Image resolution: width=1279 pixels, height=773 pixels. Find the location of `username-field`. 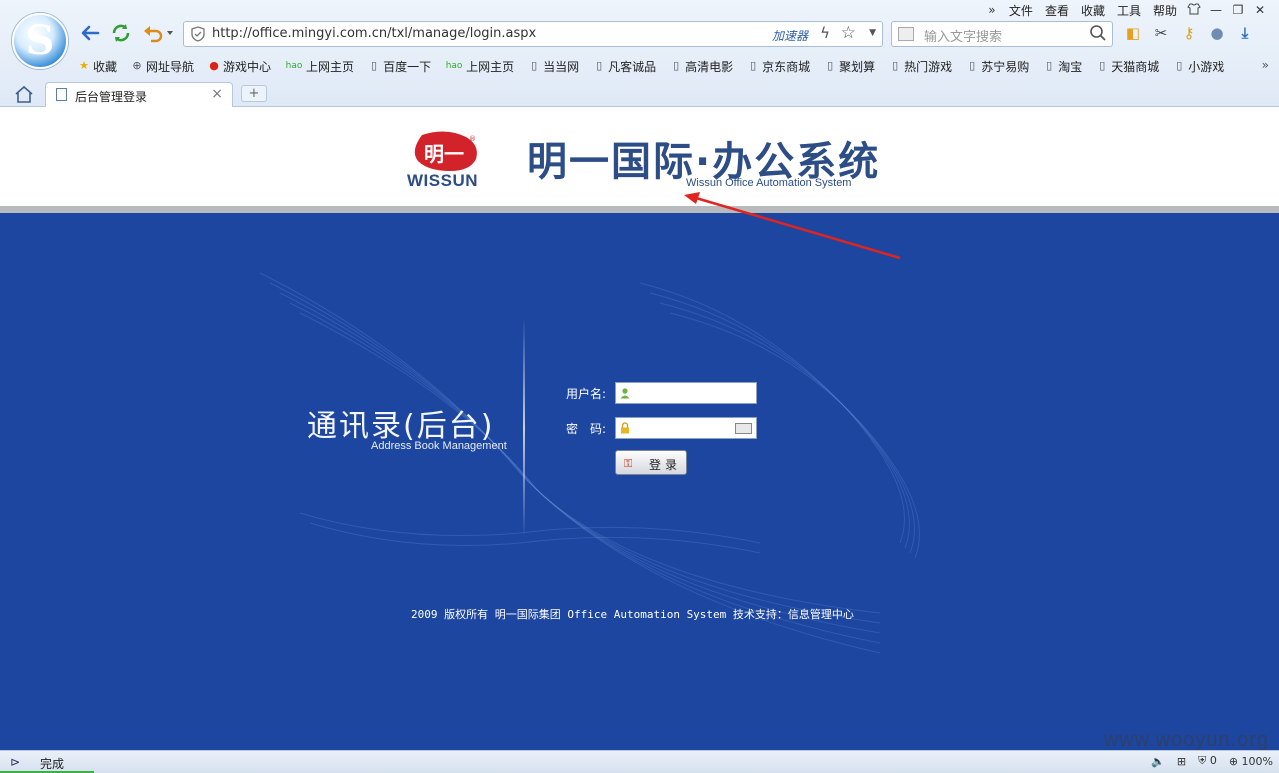

username-field is located at coordinates (686, 393).